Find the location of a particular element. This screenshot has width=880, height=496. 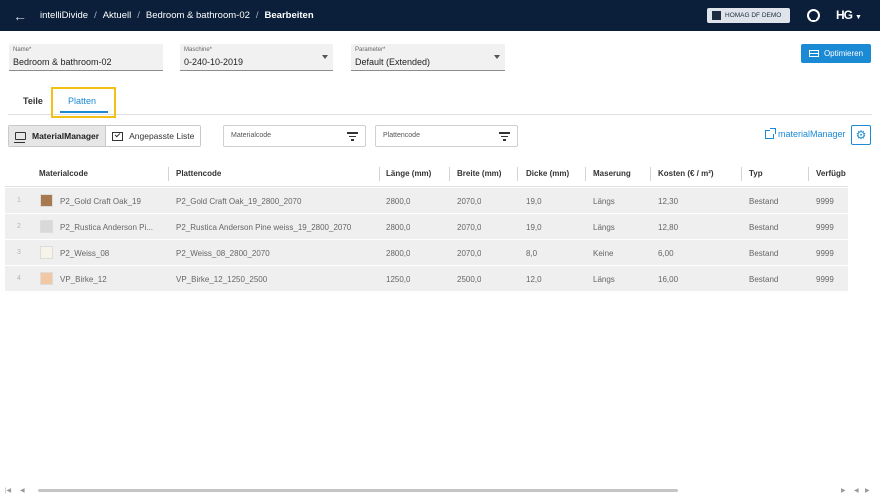

row-number: 1 is located at coordinates (19, 200).